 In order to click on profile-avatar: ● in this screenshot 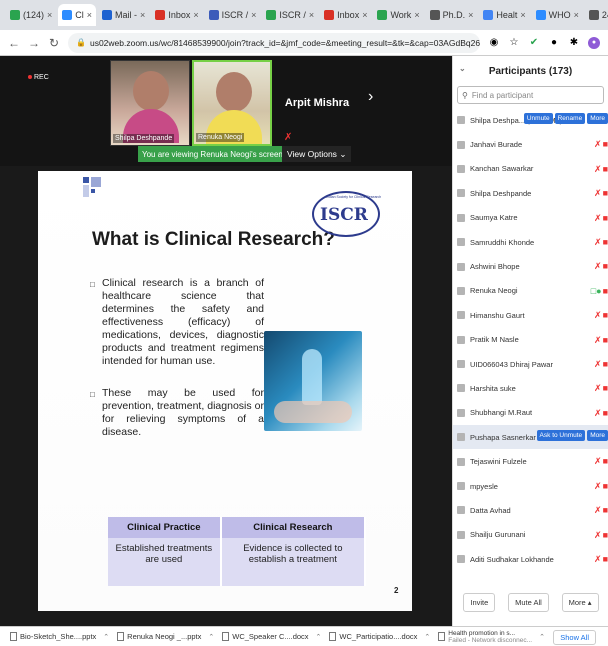, I will do `click(594, 42)`.